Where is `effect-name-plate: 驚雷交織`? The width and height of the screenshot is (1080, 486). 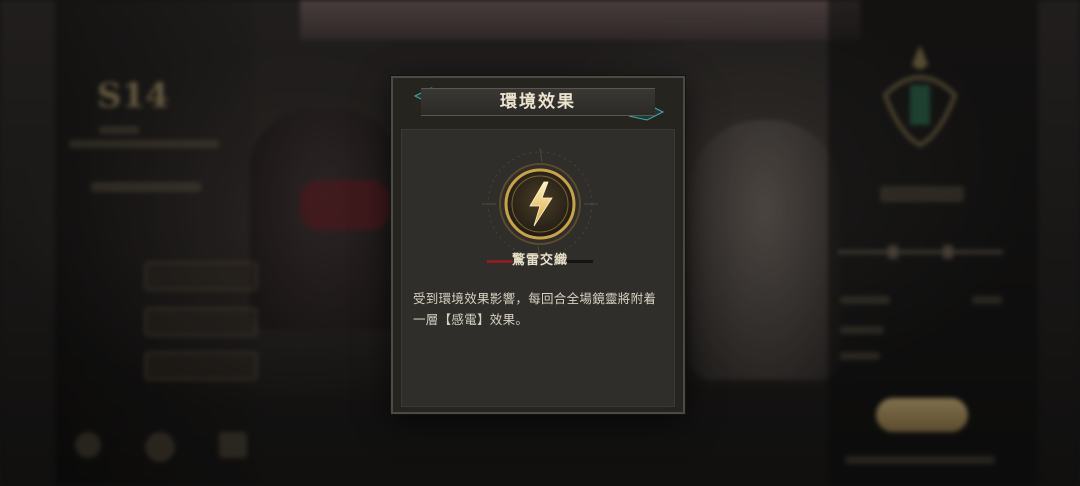 effect-name-plate: 驚雷交織 is located at coordinates (540, 261).